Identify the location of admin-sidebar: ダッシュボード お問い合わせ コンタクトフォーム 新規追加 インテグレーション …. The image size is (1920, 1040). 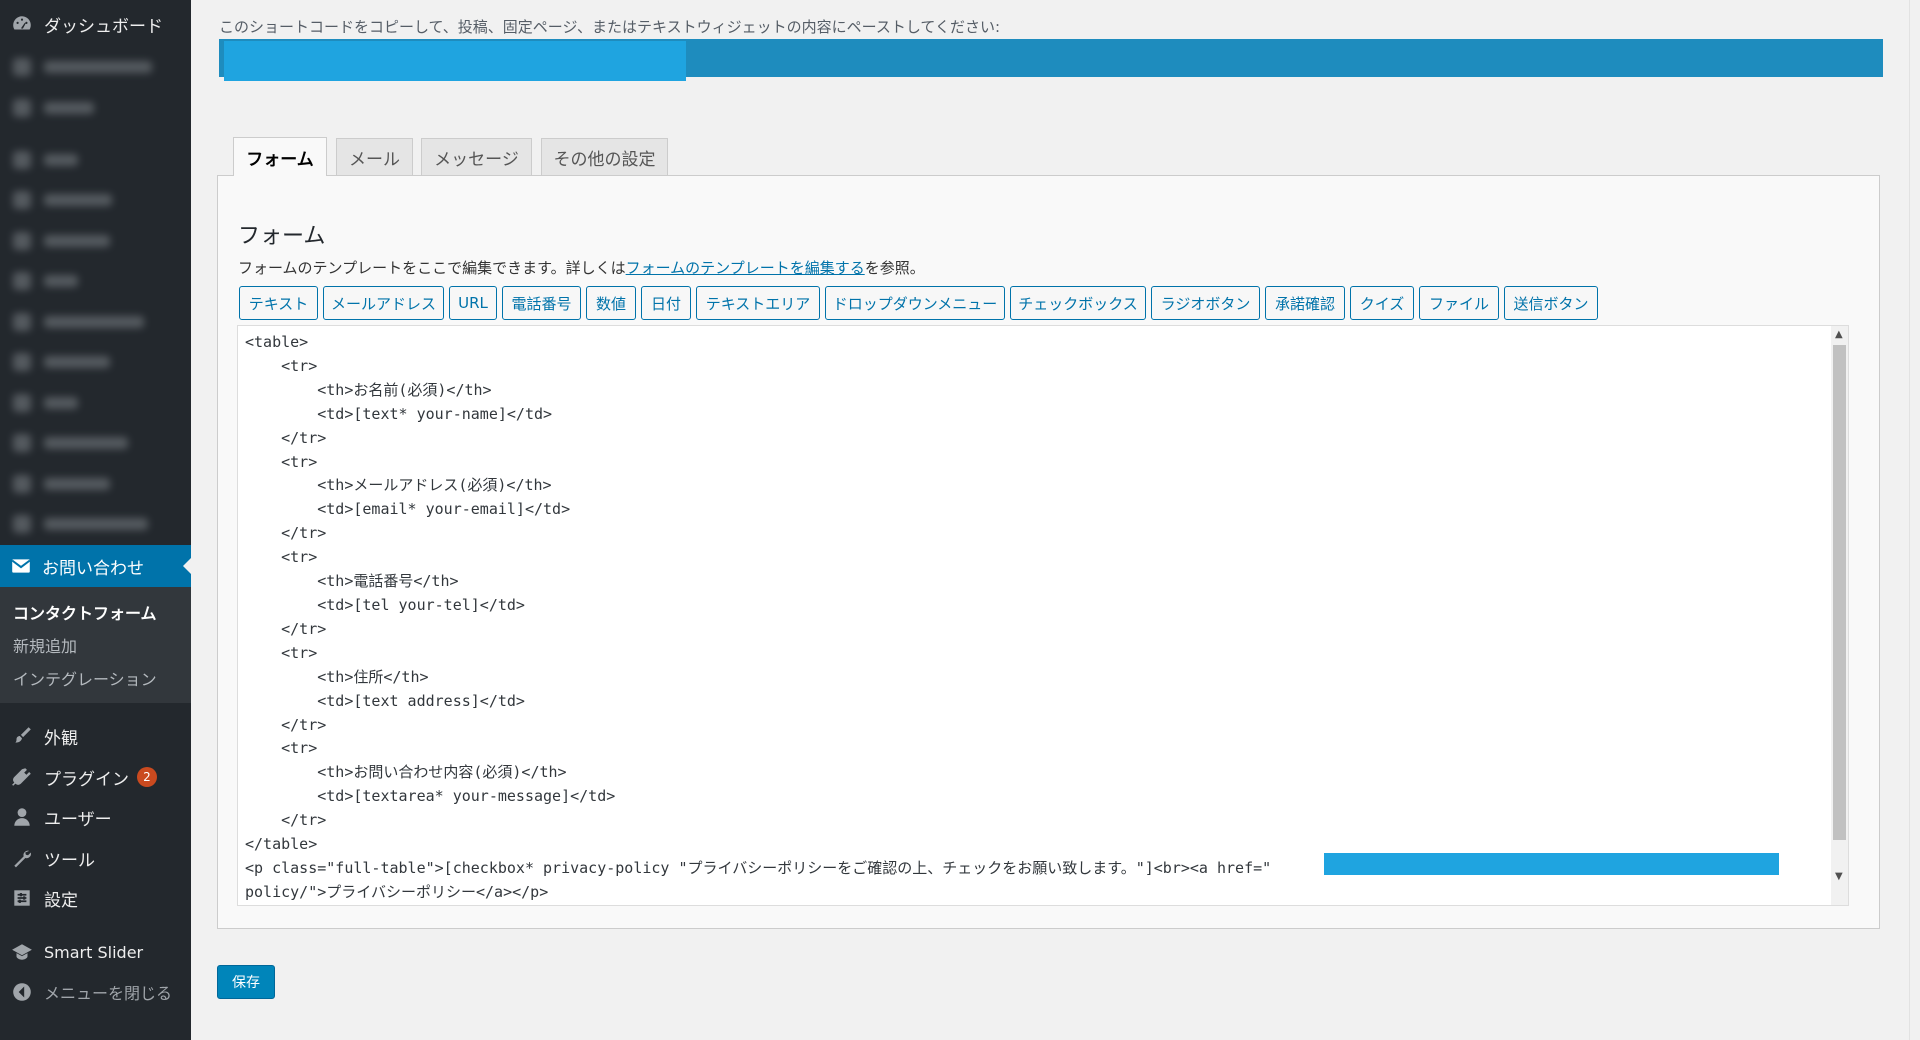
(95, 520).